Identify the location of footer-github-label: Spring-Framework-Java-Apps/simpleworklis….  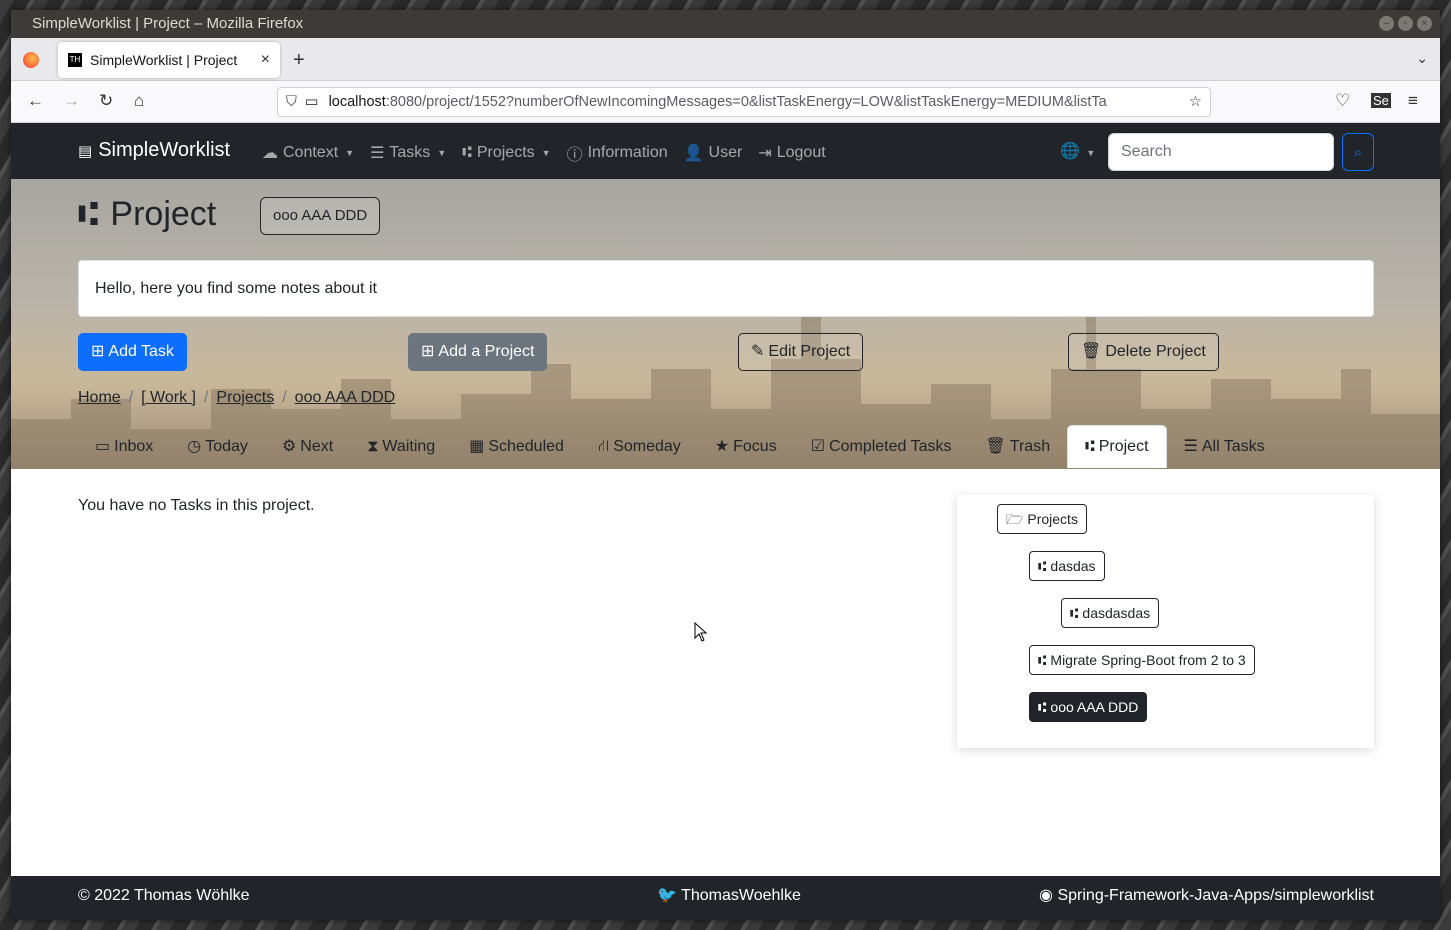
(1215, 895).